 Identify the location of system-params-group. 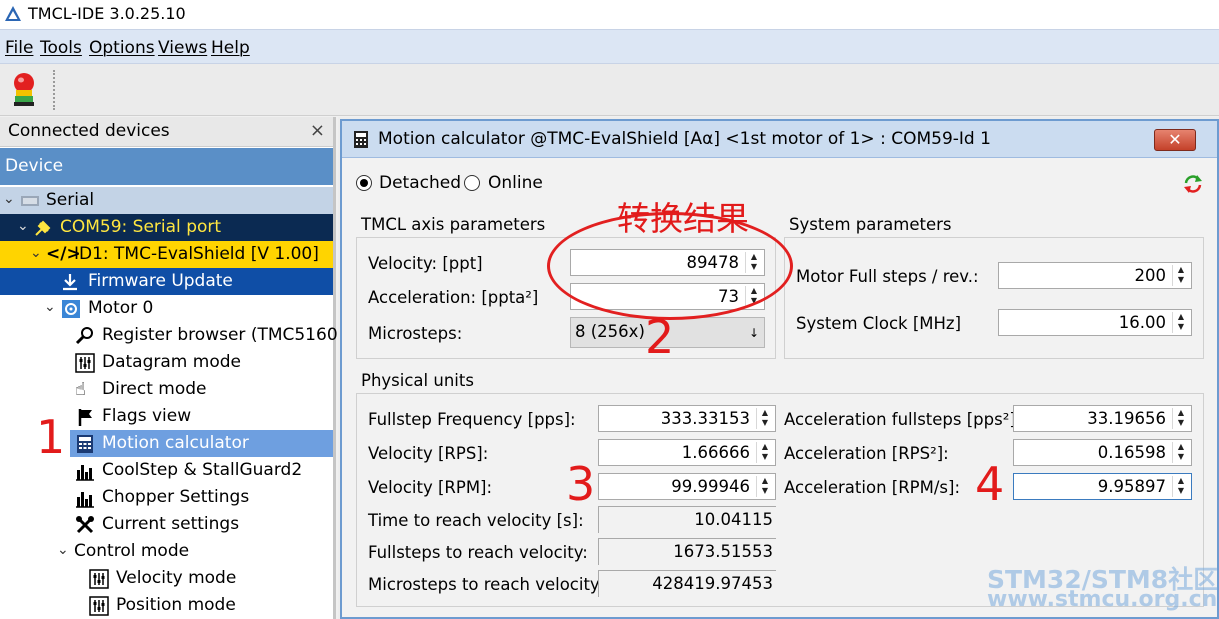
(994, 298).